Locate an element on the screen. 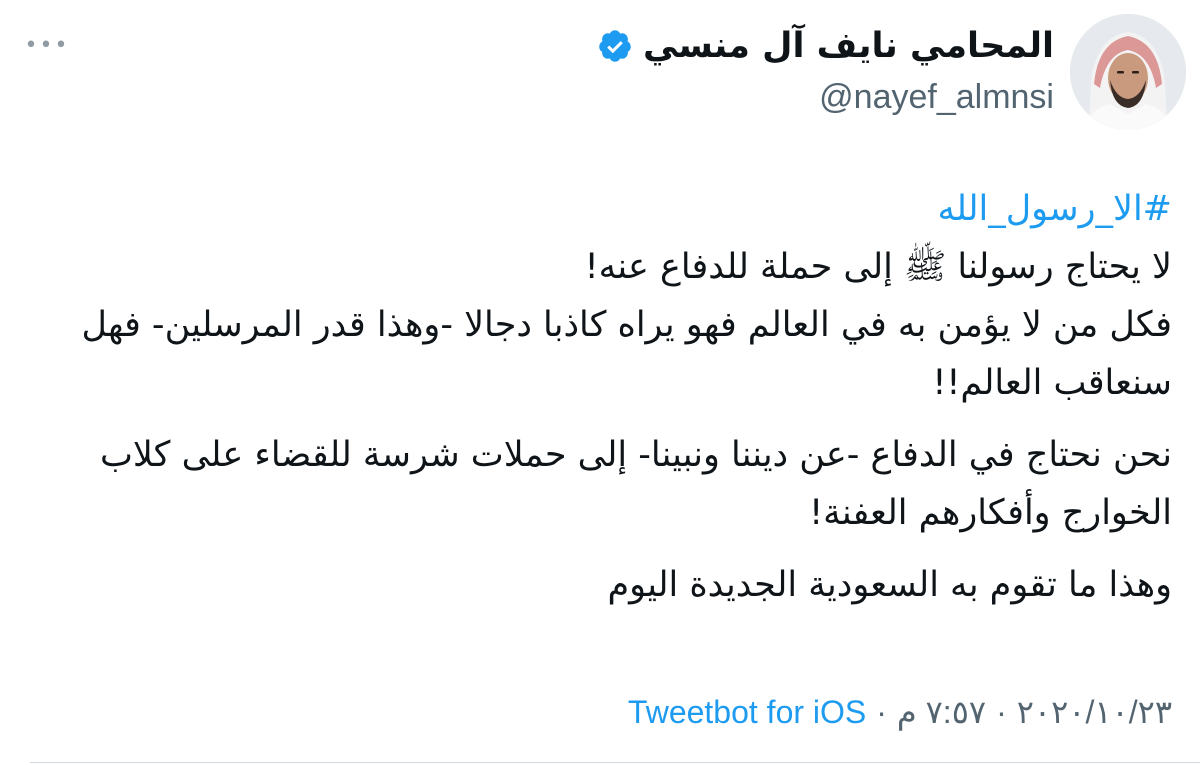 The width and height of the screenshot is (1200, 765). user-info: المحامي نايف آل منسي @nayef_almnsi is located at coordinates (825, 70).